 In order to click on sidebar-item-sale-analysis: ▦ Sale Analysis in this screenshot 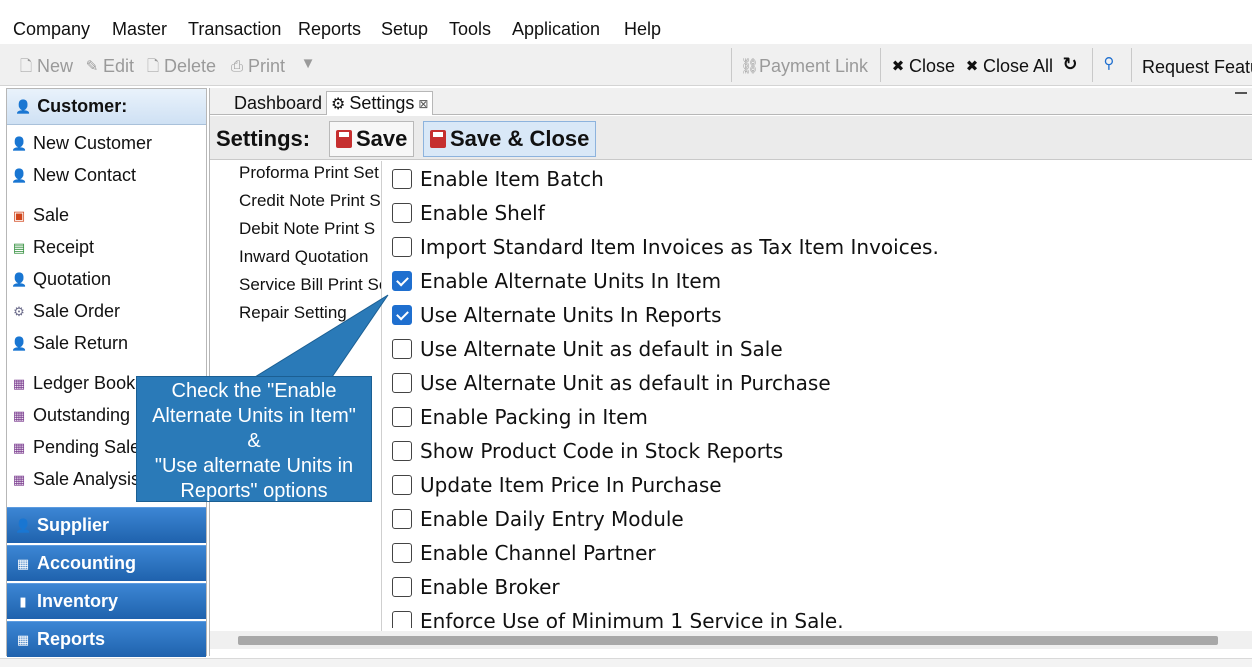, I will do `click(75, 479)`.